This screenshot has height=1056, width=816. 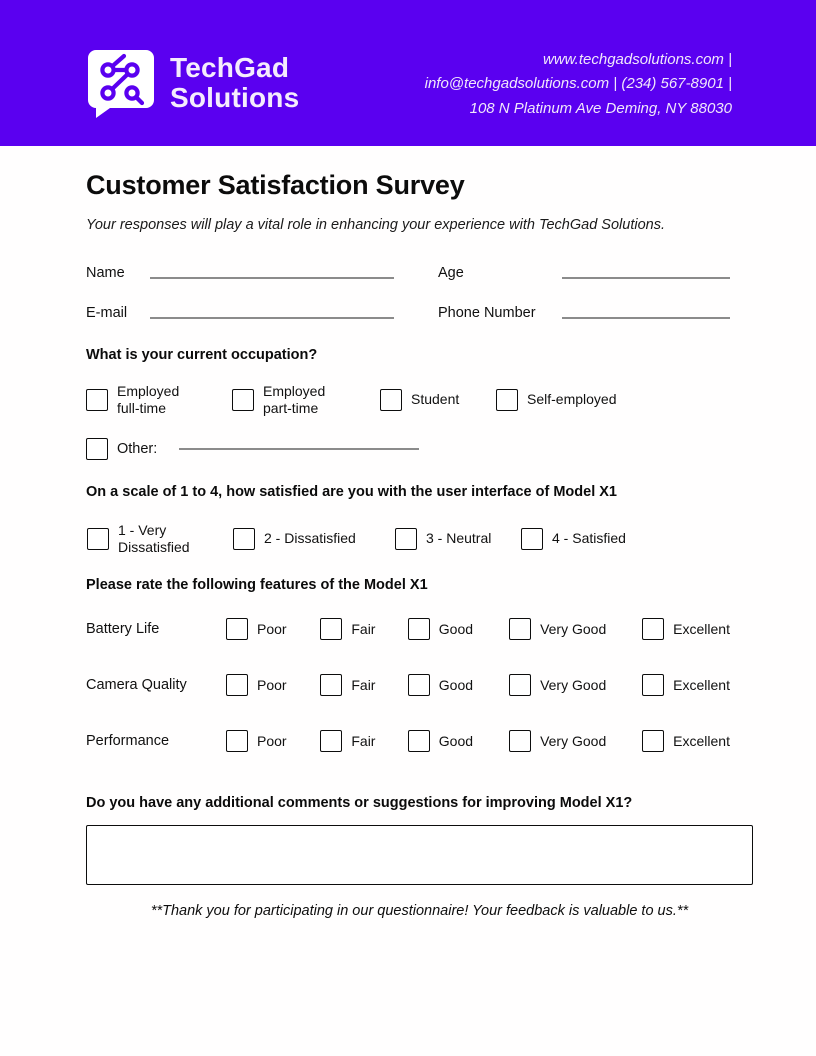 What do you see at coordinates (262, 274) in the screenshot?
I see `name-field: Name` at bounding box center [262, 274].